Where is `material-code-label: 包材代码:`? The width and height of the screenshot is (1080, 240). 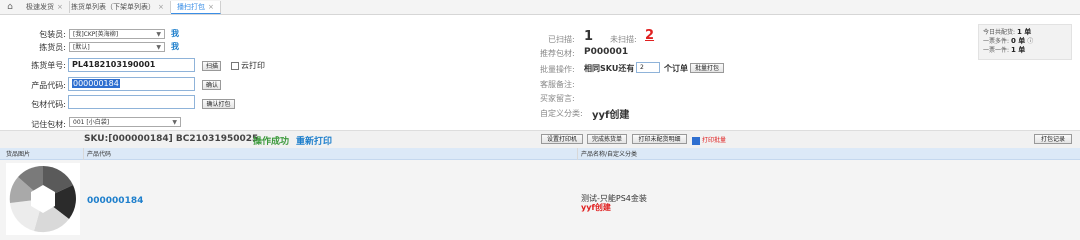
material-code-label: 包材代码: is located at coordinates (48, 104).